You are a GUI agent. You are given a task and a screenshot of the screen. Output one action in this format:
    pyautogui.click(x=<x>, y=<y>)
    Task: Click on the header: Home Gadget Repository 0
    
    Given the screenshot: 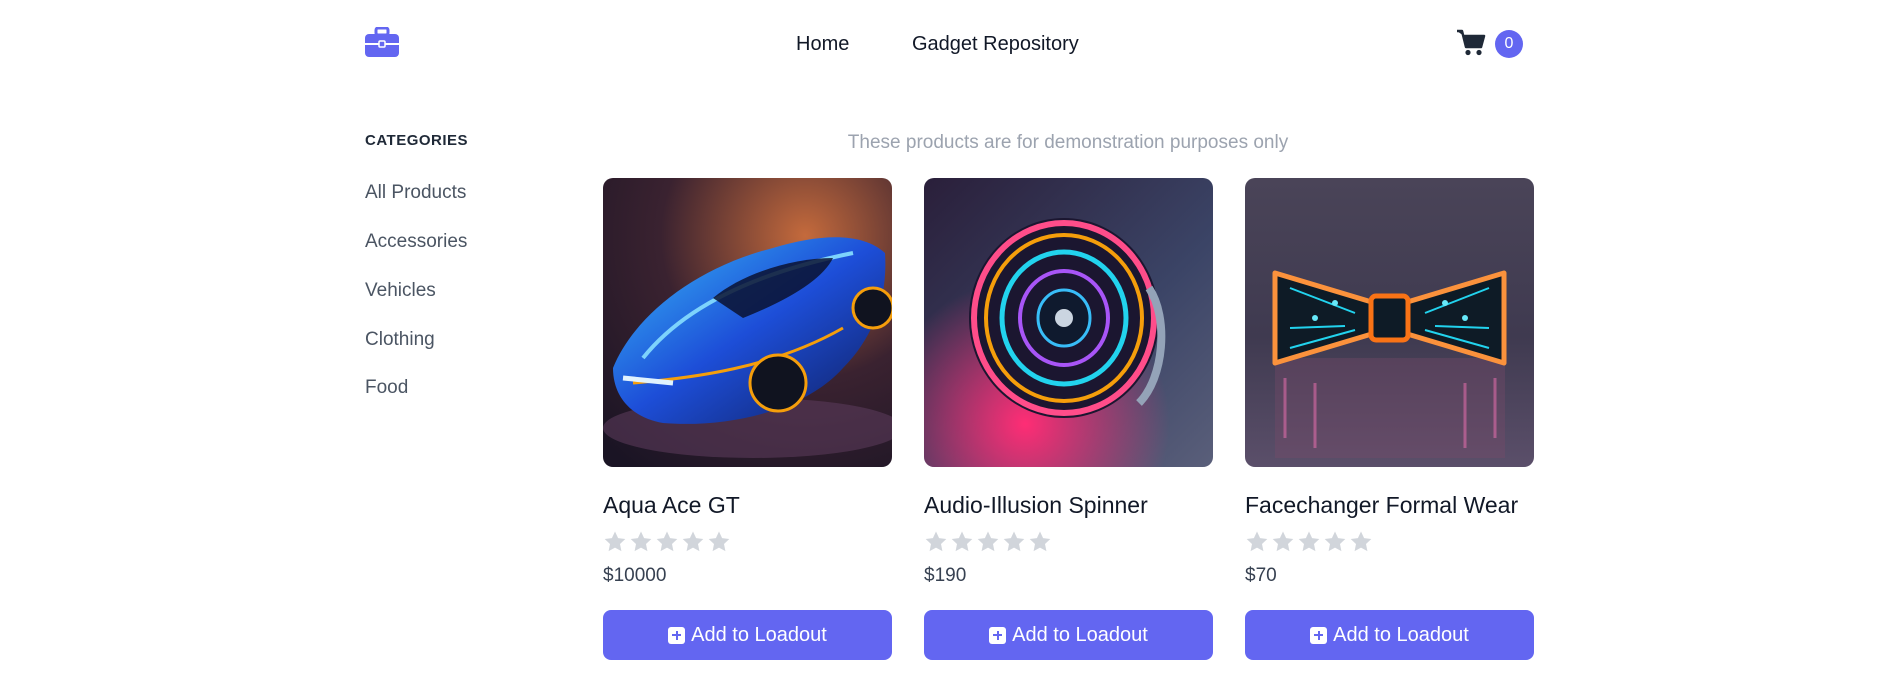 What is the action you would take?
    pyautogui.click(x=946, y=45)
    